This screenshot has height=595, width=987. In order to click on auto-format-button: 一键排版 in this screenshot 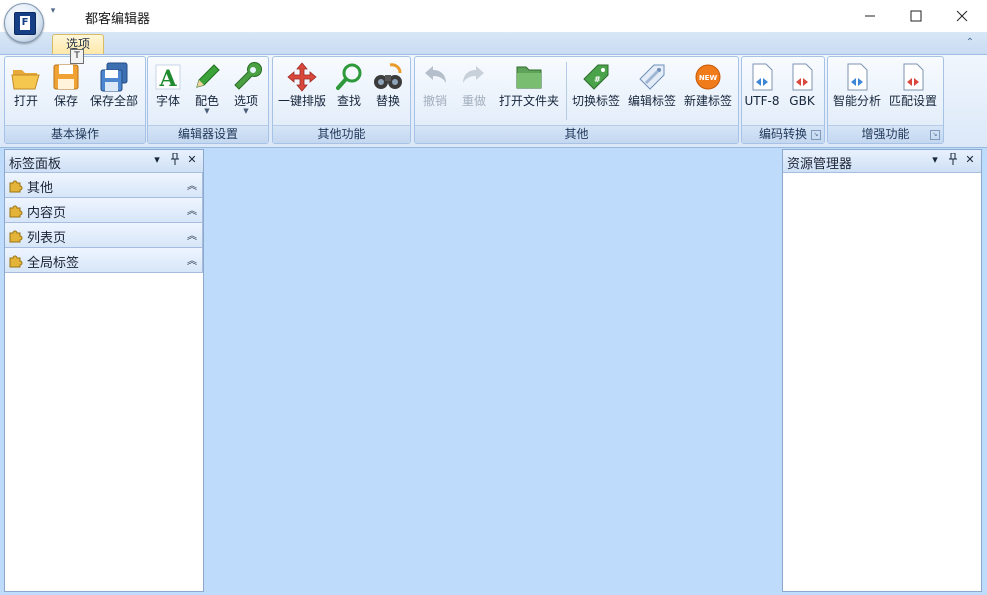, I will do `click(302, 91)`.